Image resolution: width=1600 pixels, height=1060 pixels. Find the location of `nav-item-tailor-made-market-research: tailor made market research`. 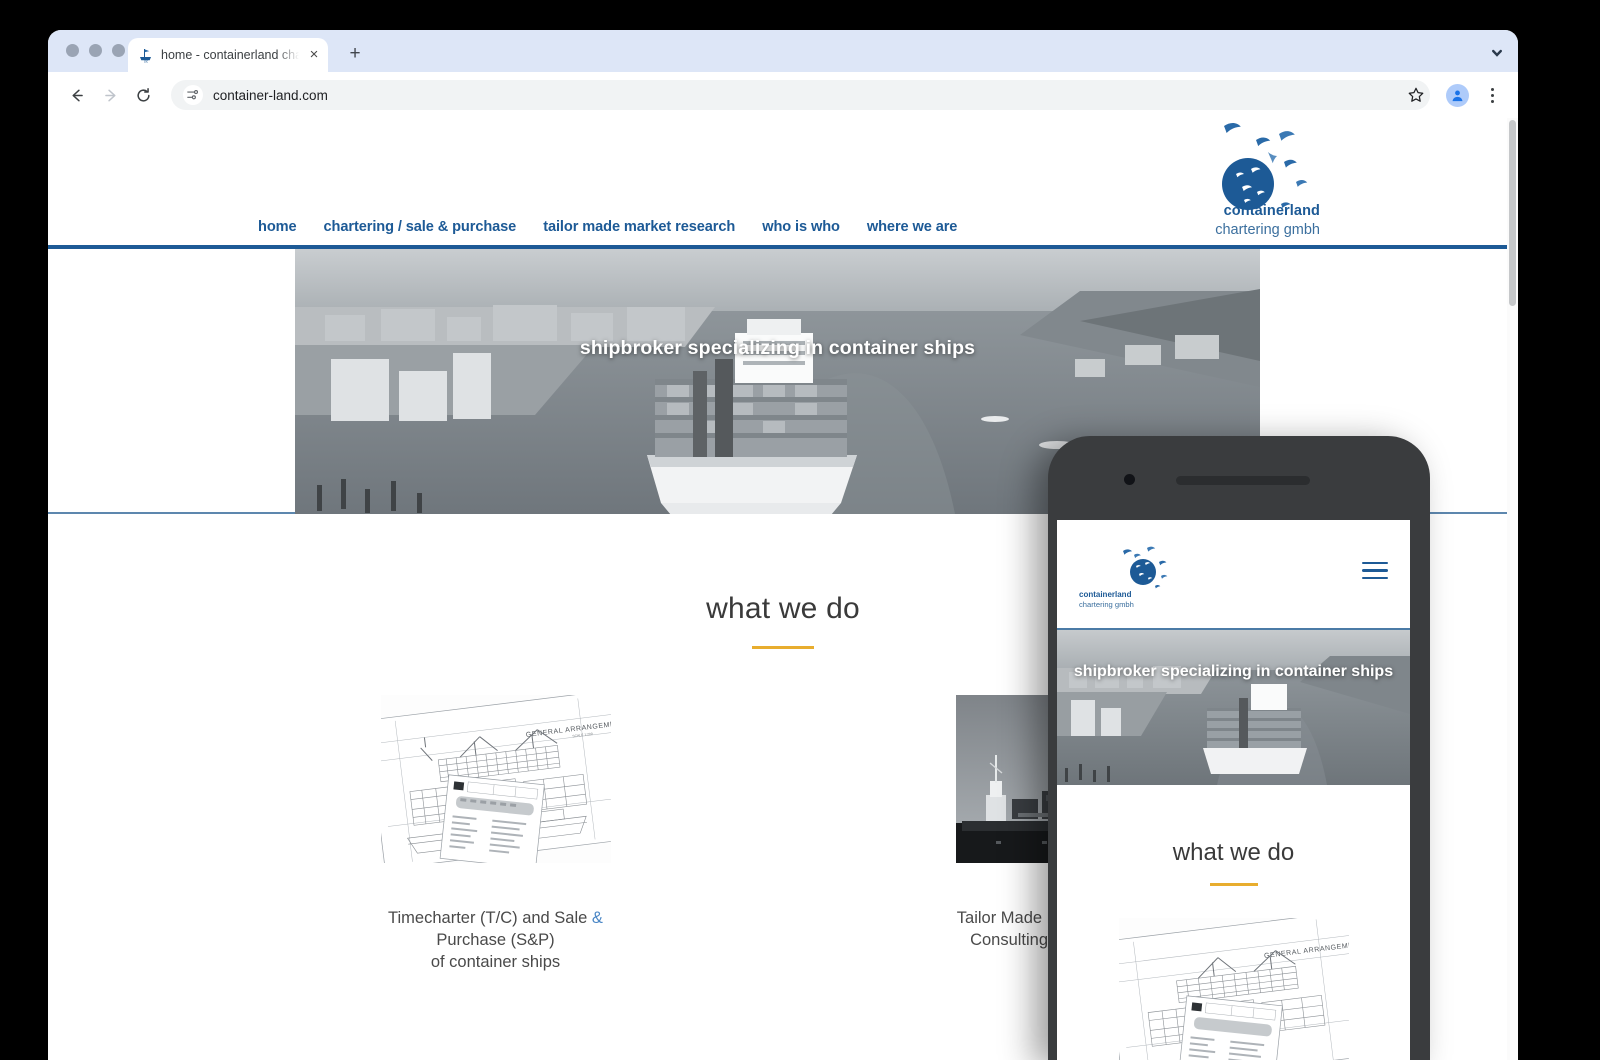

nav-item-tailor-made-market-research: tailor made market research is located at coordinates (639, 227).